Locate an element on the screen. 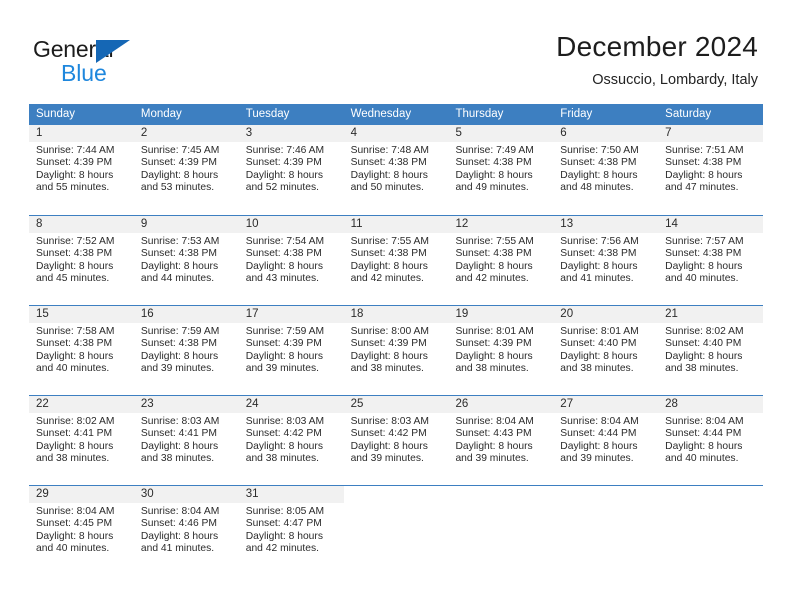  day-number: 28 is located at coordinates (711, 404).